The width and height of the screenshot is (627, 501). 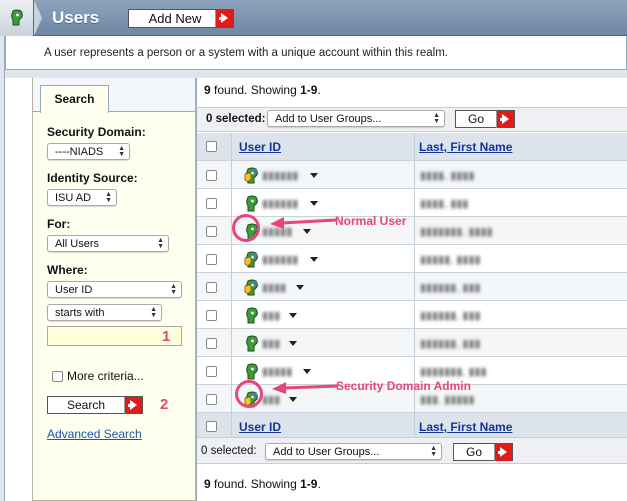 What do you see at coordinates (114, 289) in the screenshot?
I see `where-field-select: User ID ▲ ▼` at bounding box center [114, 289].